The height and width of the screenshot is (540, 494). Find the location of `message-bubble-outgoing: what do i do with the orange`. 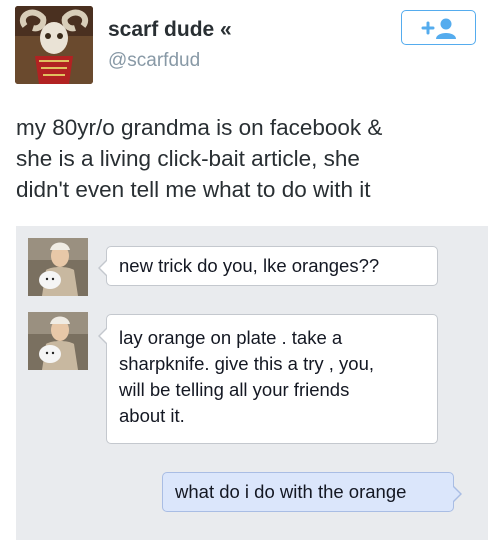

message-bubble-outgoing: what do i do with the orange is located at coordinates (312, 492).